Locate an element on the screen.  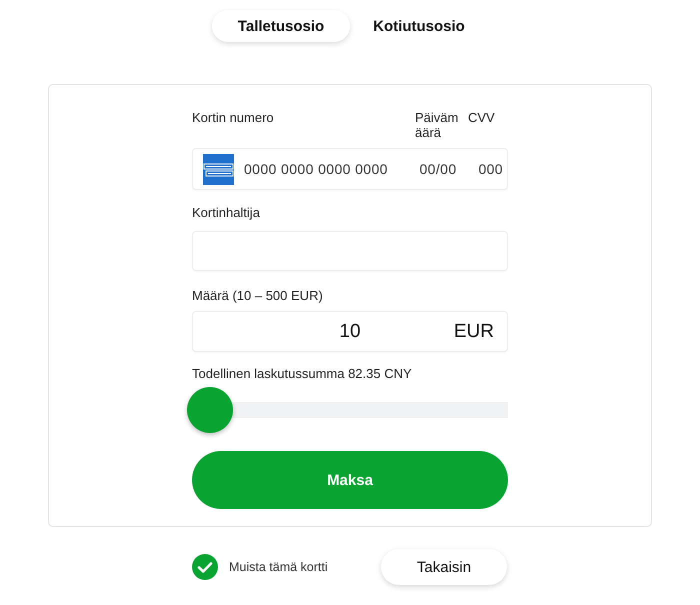
back-button: Takaisin is located at coordinates (444, 567).